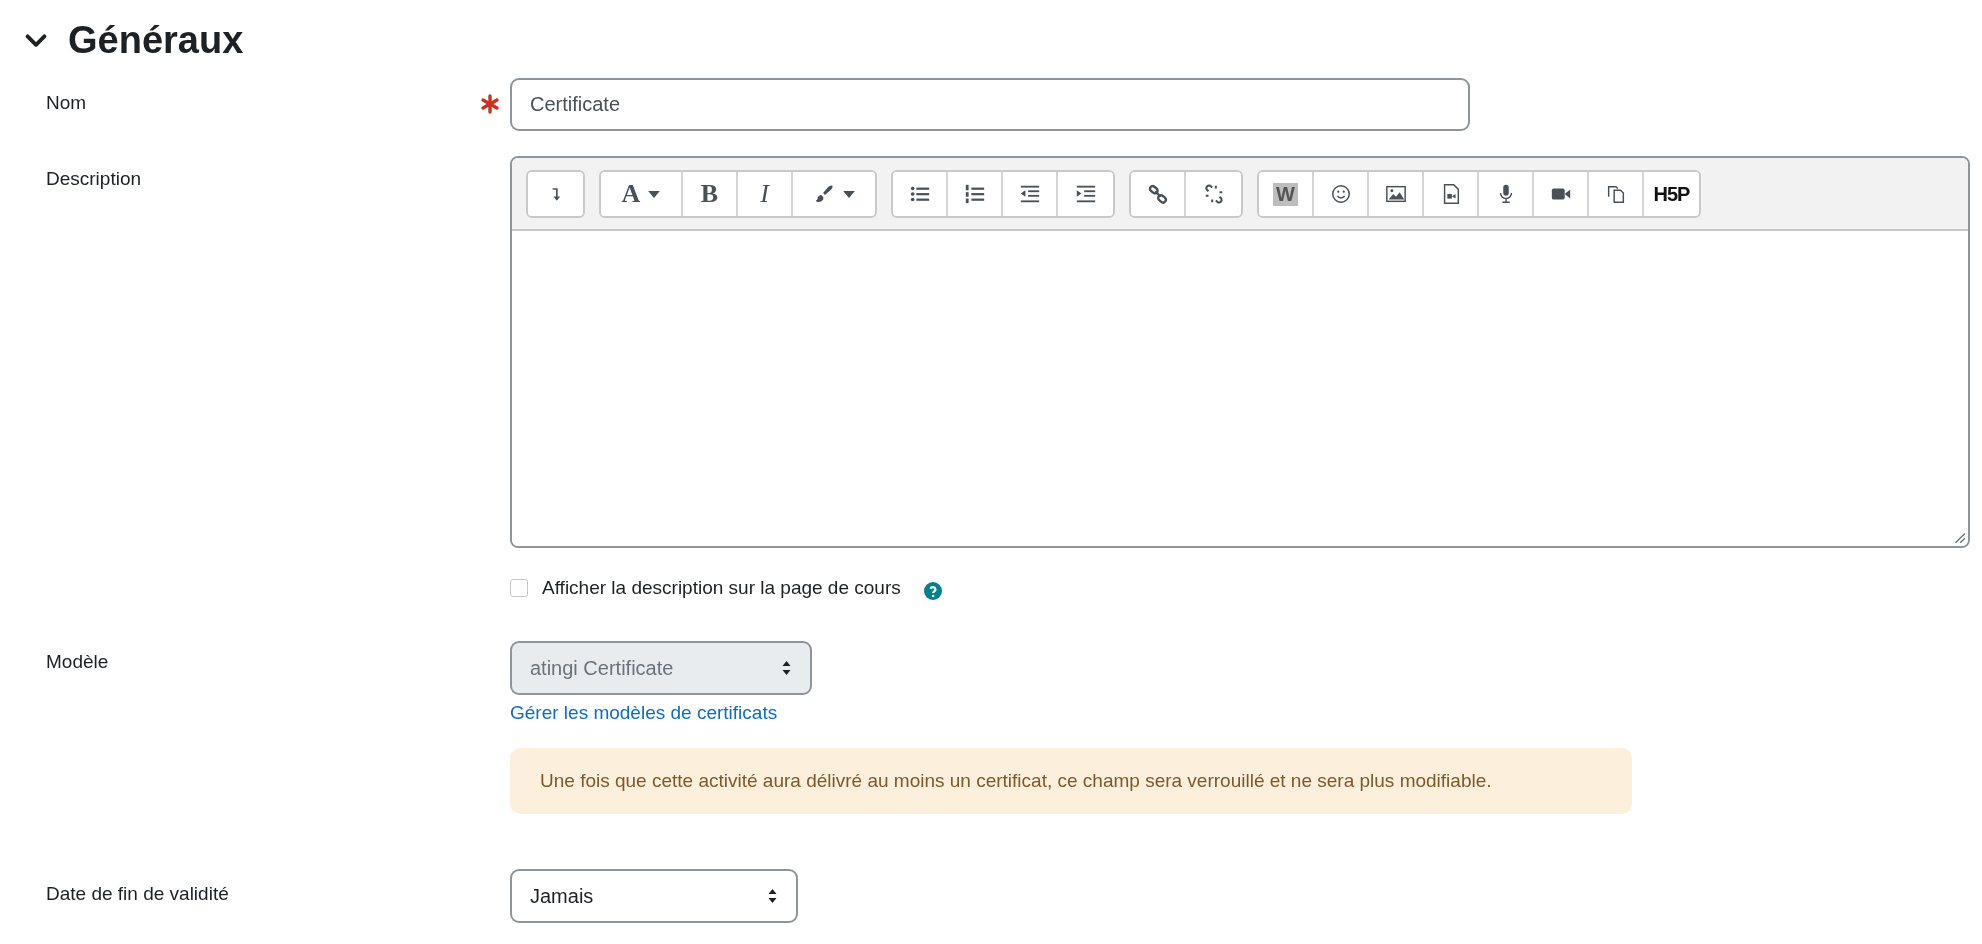 The image size is (1982, 944). I want to click on template-select: atingi Certificate, so click(661, 668).